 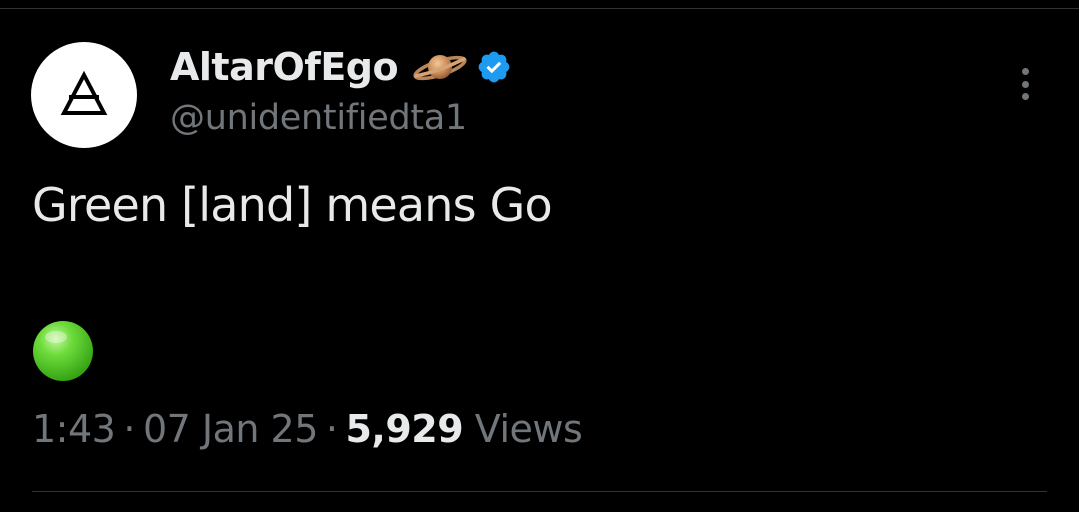 I want to click on alchemical-triangle-icon, so click(x=84, y=92).